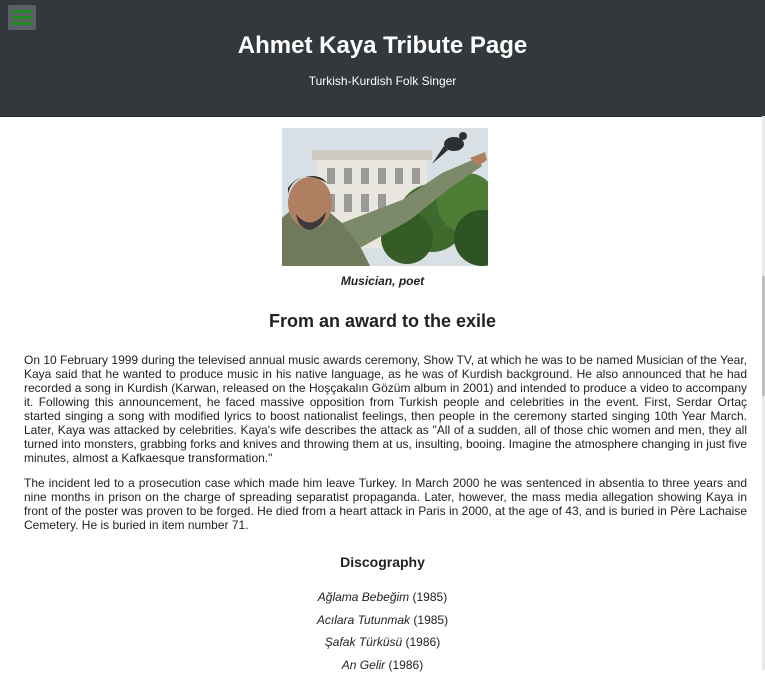 Image resolution: width=765 pixels, height=679 pixels. I want to click on photo-illustration, so click(385, 197).